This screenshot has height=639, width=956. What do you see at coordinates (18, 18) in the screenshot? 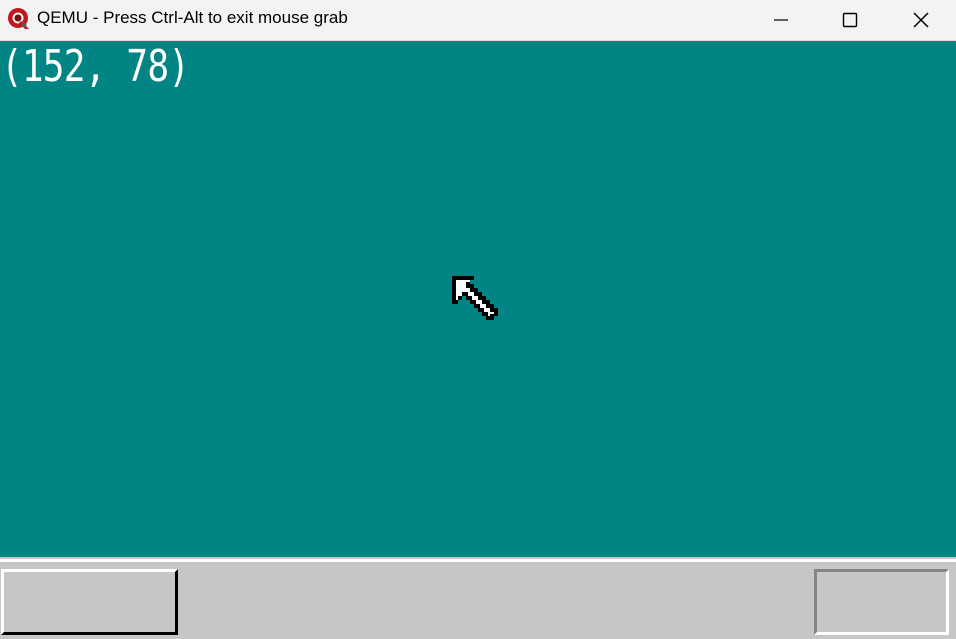
I see `qemu-logo-icon` at bounding box center [18, 18].